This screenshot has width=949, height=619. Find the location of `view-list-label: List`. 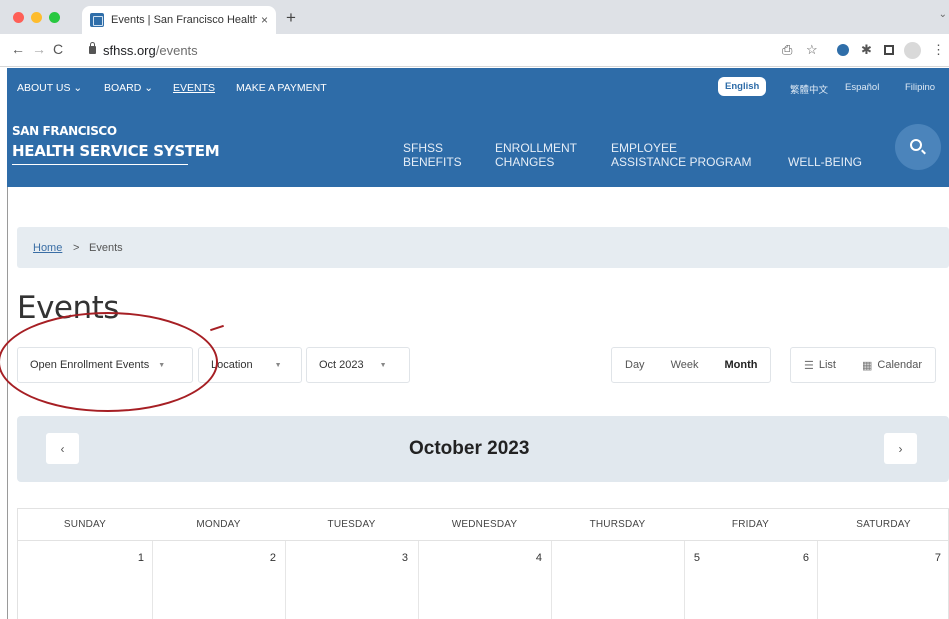

view-list-label: List is located at coordinates (827, 365).